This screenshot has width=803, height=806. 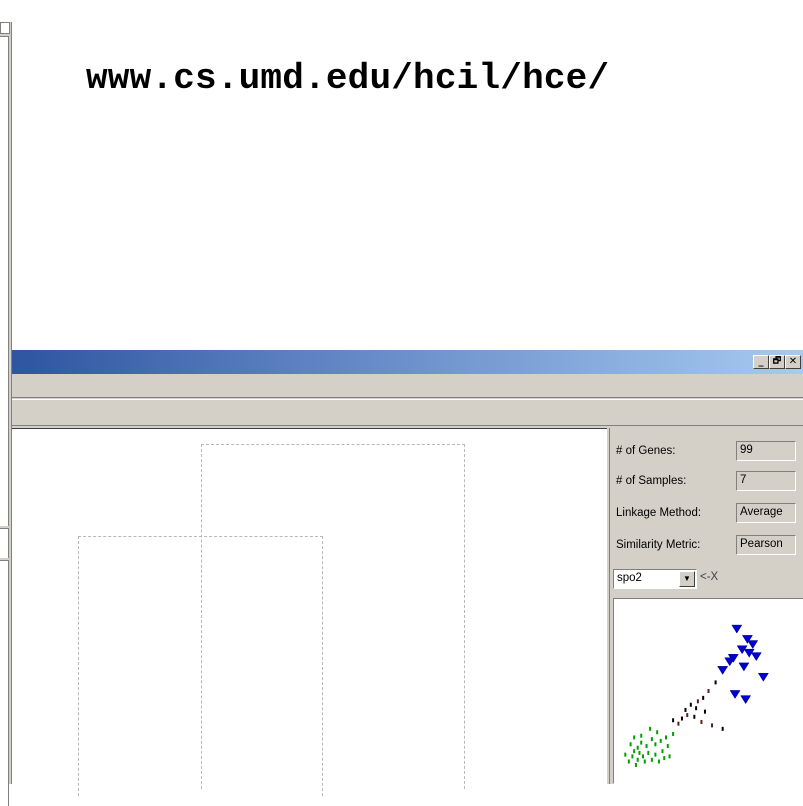 I want to click on restore-button: 🗗, so click(x=777, y=362).